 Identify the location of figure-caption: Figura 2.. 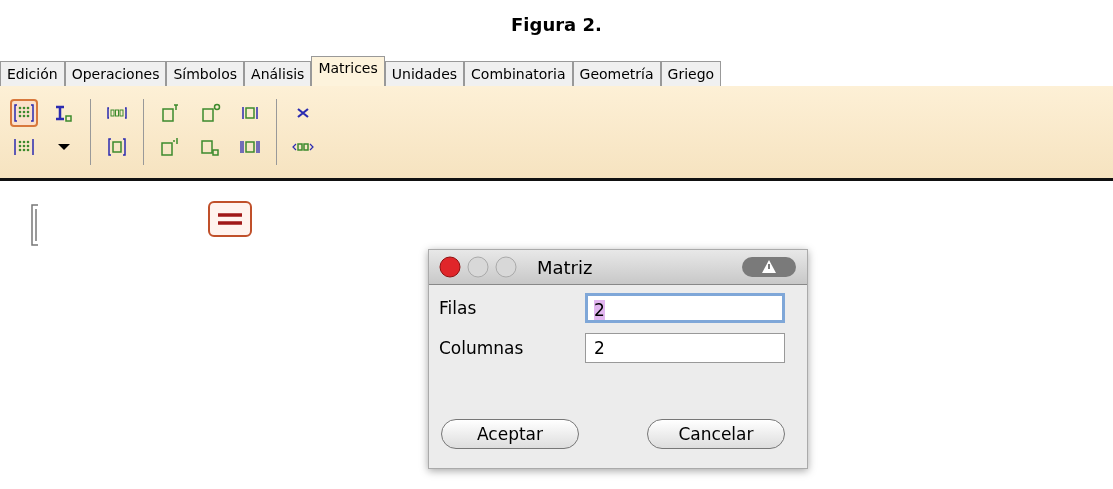
(556, 25).